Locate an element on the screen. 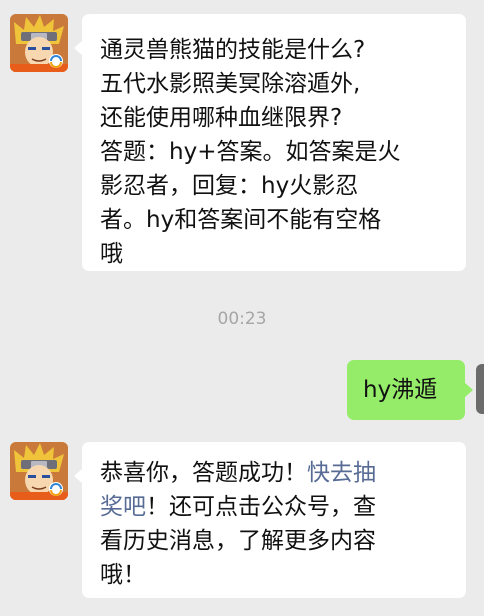 The image size is (484, 616). message-line: 通灵兽熊猫的技能是什么? is located at coordinates (233, 50).